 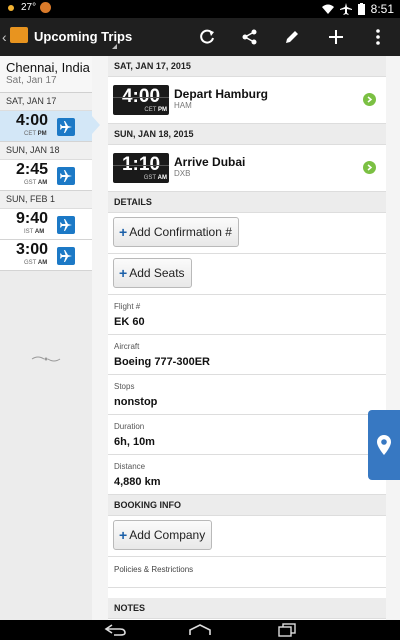 I want to click on edit-button, so click(x=292, y=37).